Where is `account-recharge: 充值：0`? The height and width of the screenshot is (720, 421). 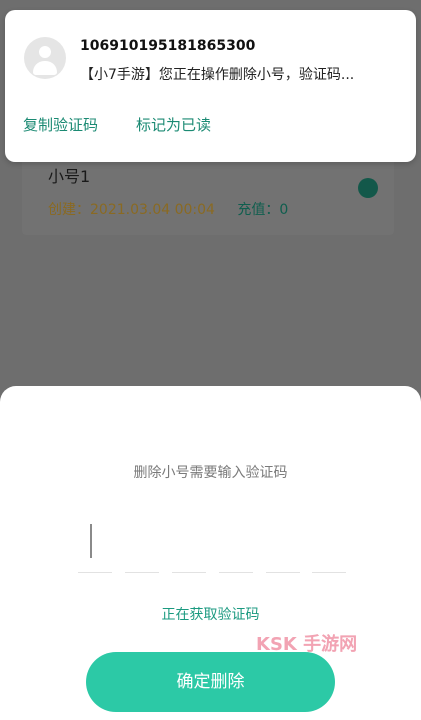
account-recharge: 充值：0 is located at coordinates (263, 210).